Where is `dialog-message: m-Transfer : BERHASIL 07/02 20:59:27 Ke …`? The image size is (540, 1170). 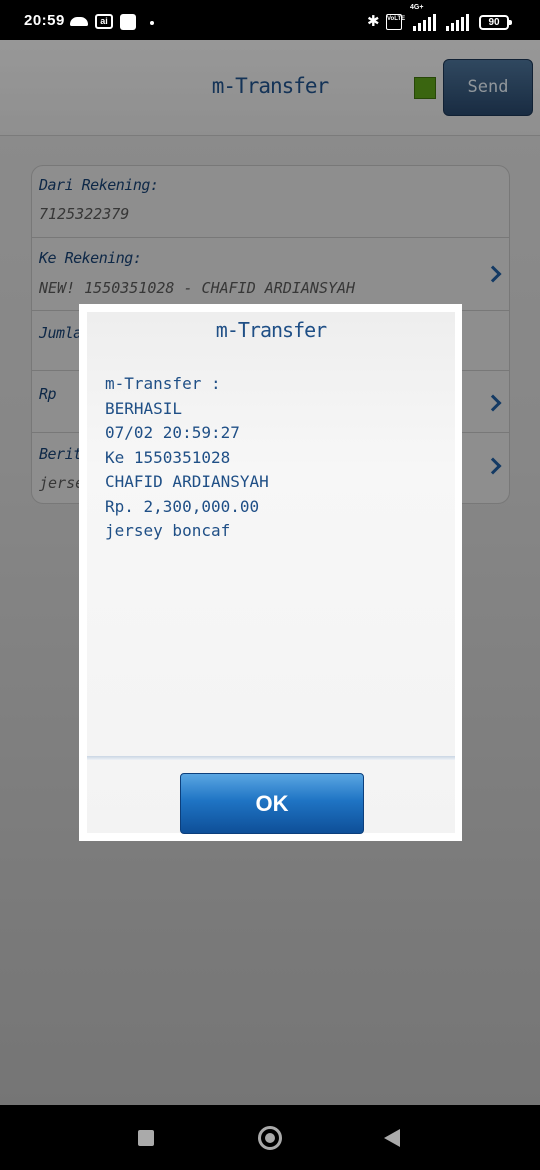 dialog-message: m-Transfer : BERHASIL 07/02 20:59:27 Ke … is located at coordinates (187, 460).